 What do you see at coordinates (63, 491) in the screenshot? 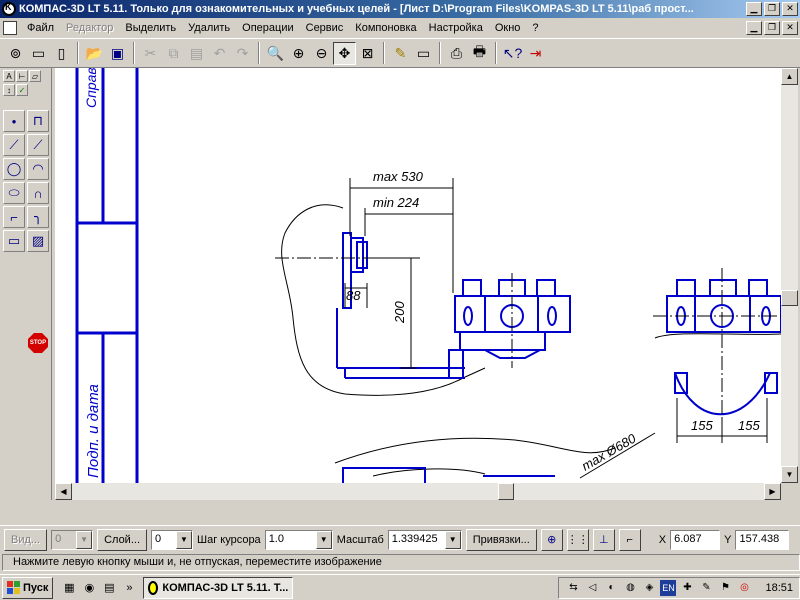
I see `scroll-left-button: ◀` at bounding box center [63, 491].